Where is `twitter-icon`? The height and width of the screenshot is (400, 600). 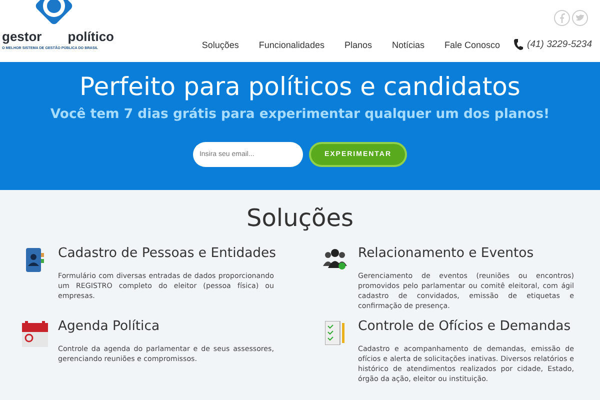 twitter-icon is located at coordinates (580, 18).